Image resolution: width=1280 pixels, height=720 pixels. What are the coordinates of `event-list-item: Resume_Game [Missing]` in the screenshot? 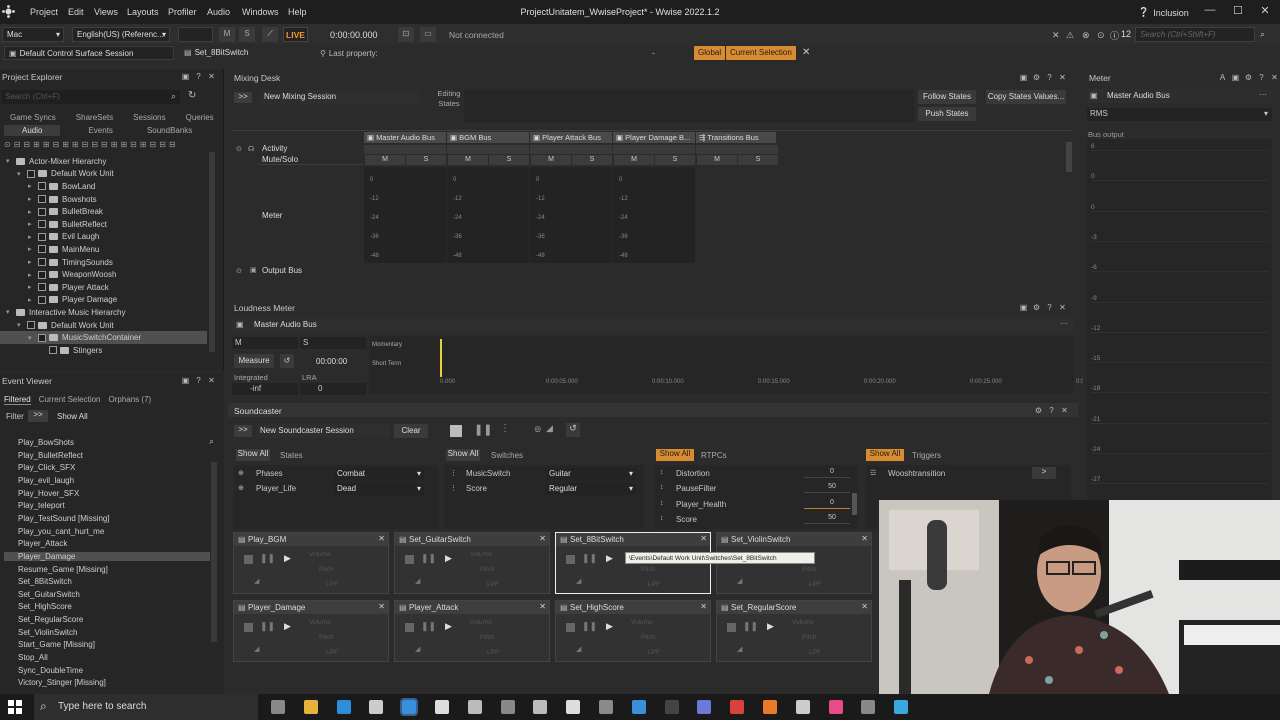 It's located at (63, 569).